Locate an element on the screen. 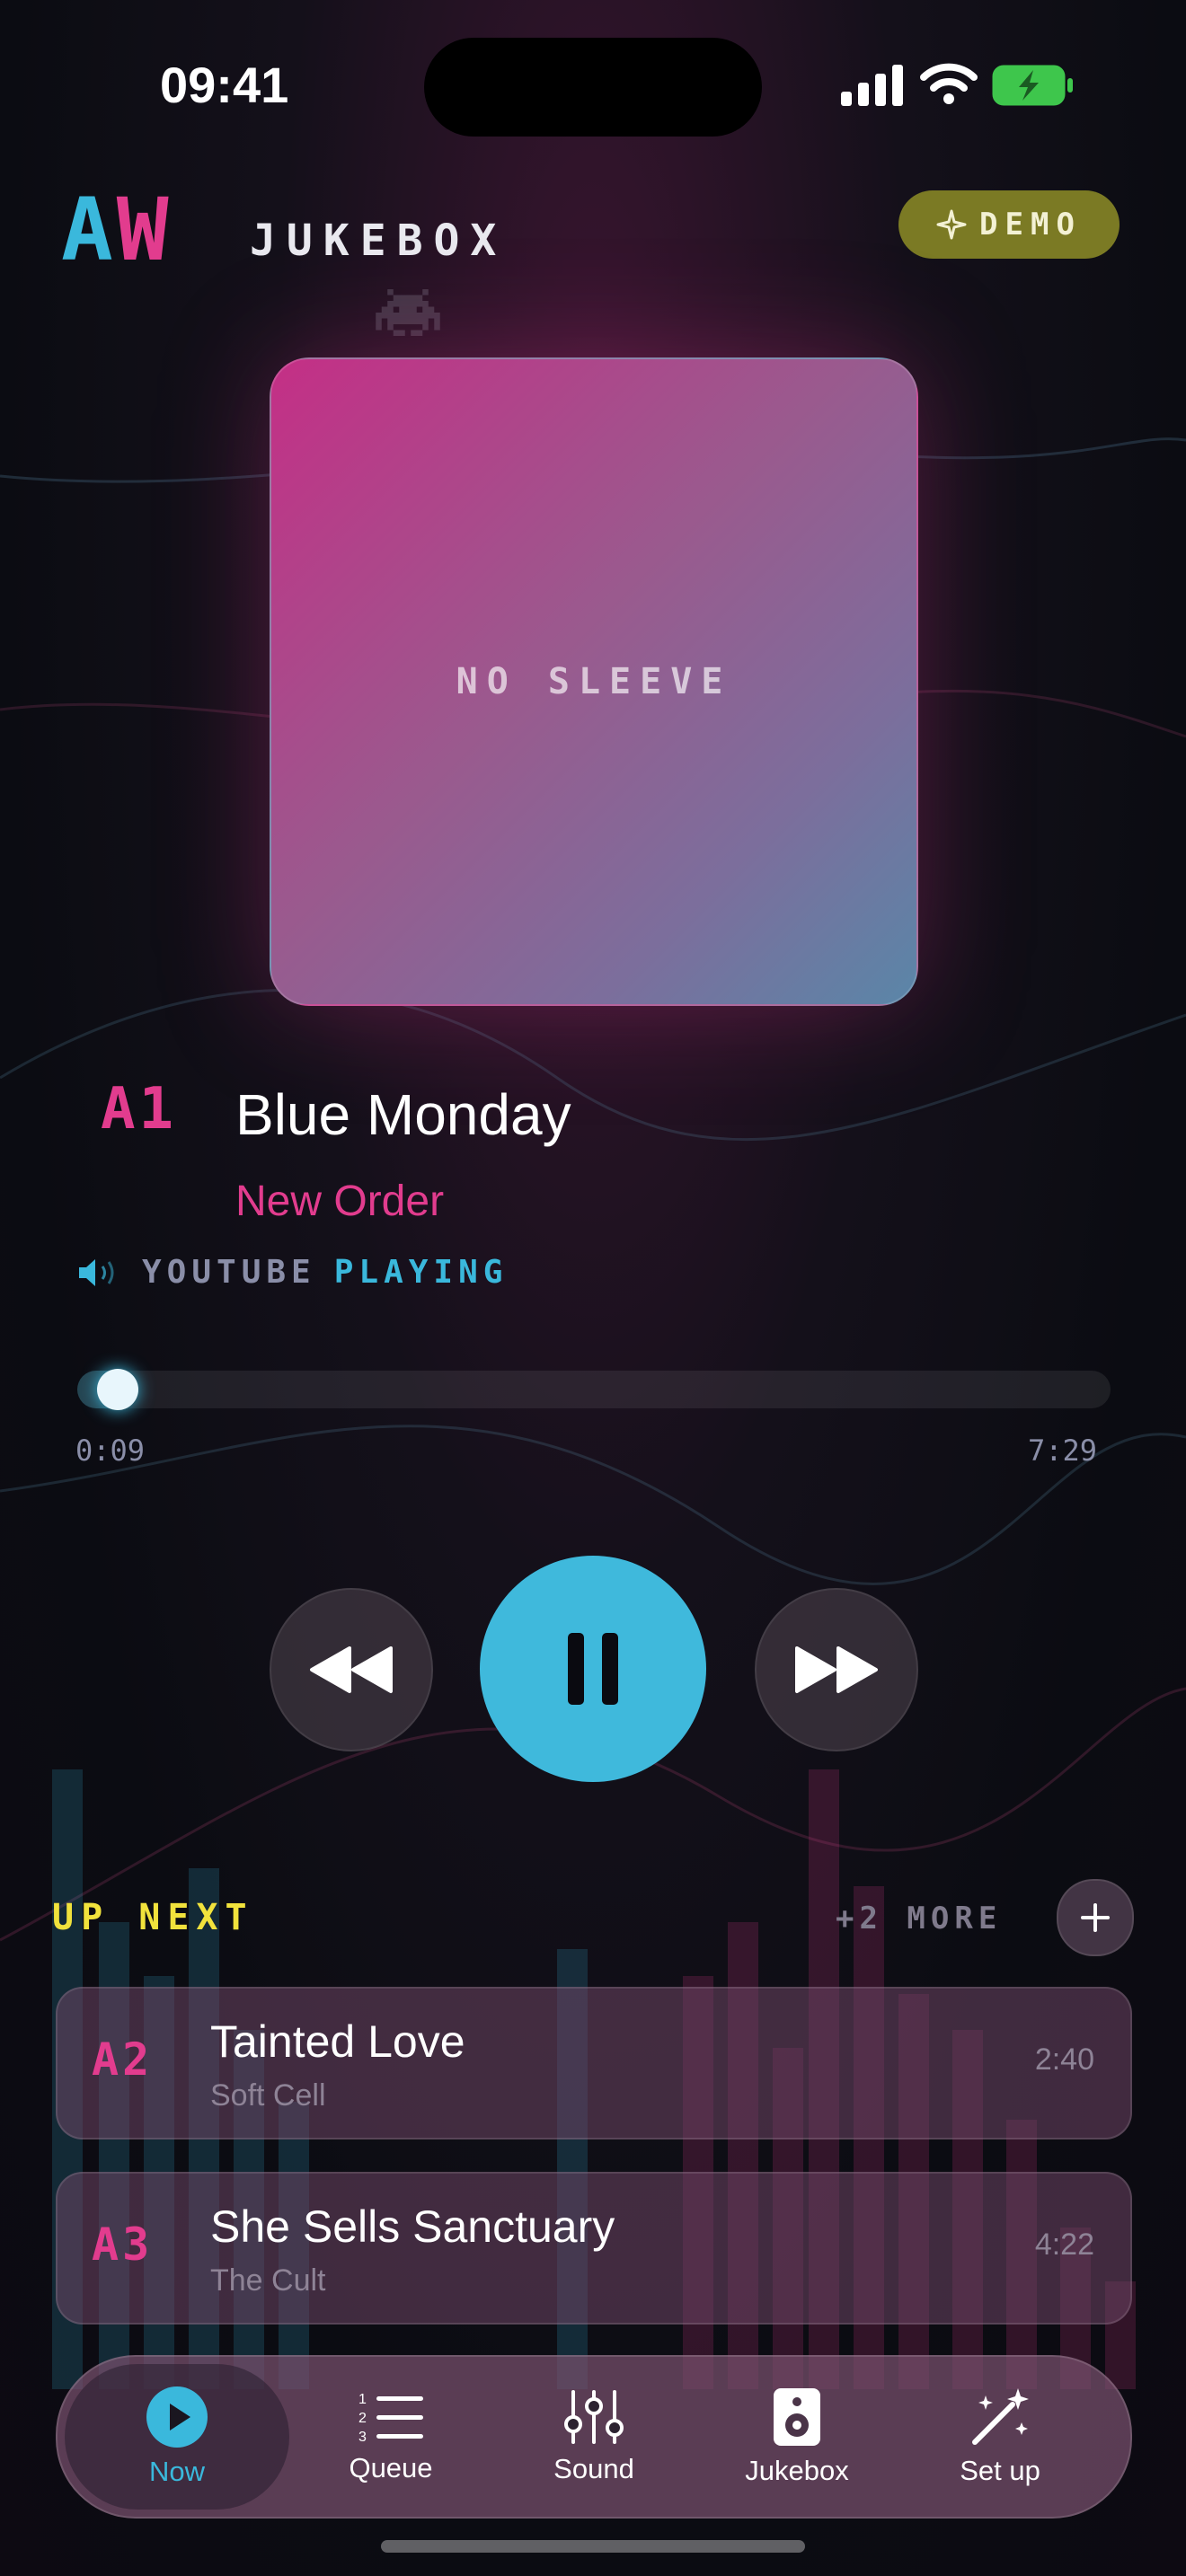 Image resolution: width=1186 pixels, height=2576 pixels. album-sleeve: NO SLEEVE is located at coordinates (594, 681).